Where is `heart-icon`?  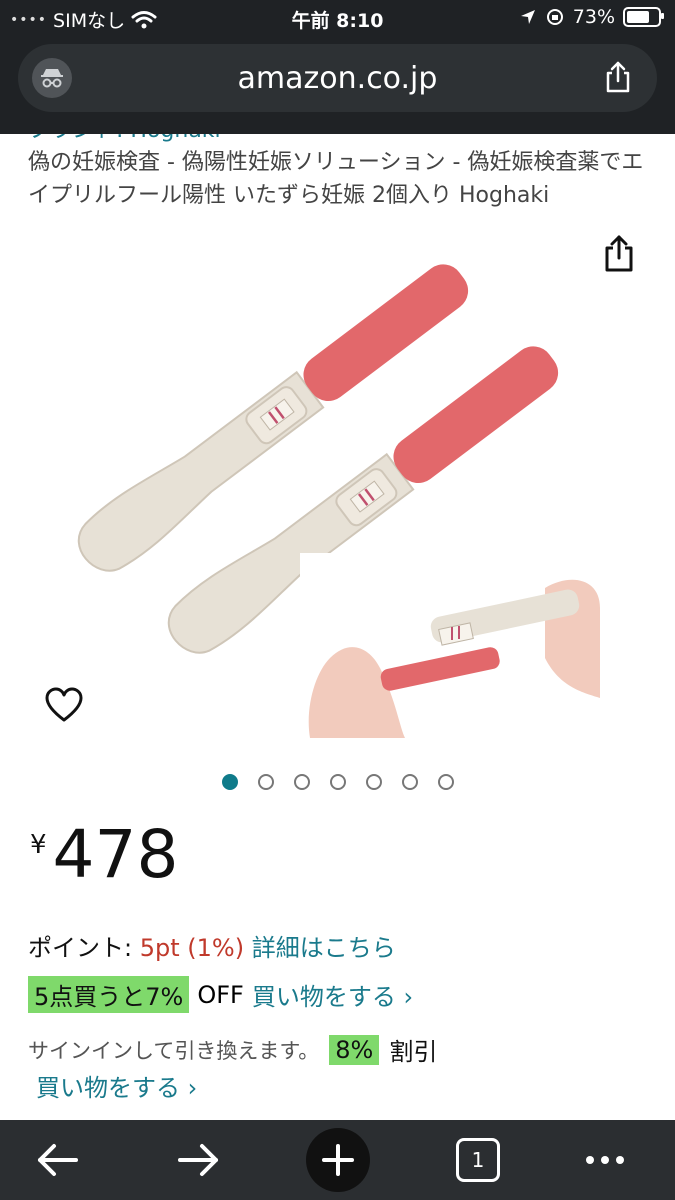
heart-icon is located at coordinates (64, 706).